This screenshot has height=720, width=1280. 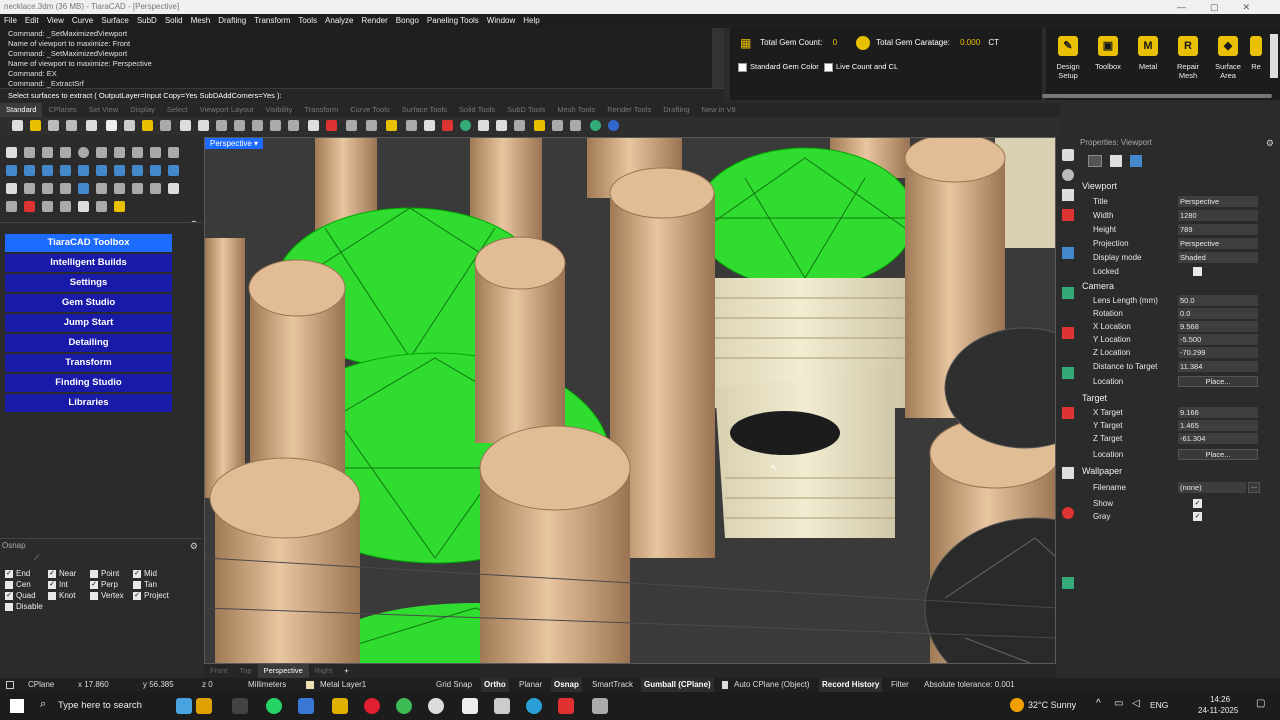 What do you see at coordinates (519, 125) in the screenshot?
I see `options-icon` at bounding box center [519, 125].